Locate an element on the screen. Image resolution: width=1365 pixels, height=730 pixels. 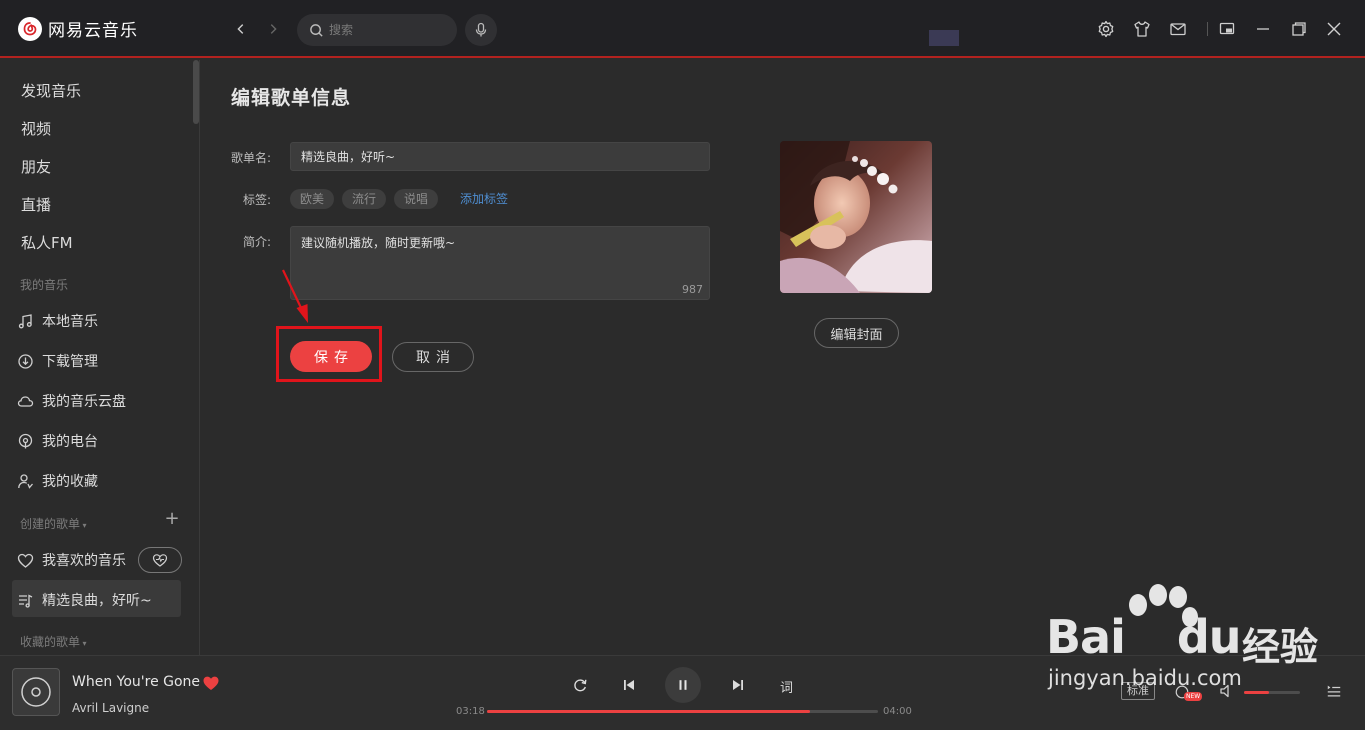
play-pause-button is located at coordinates (683, 685).